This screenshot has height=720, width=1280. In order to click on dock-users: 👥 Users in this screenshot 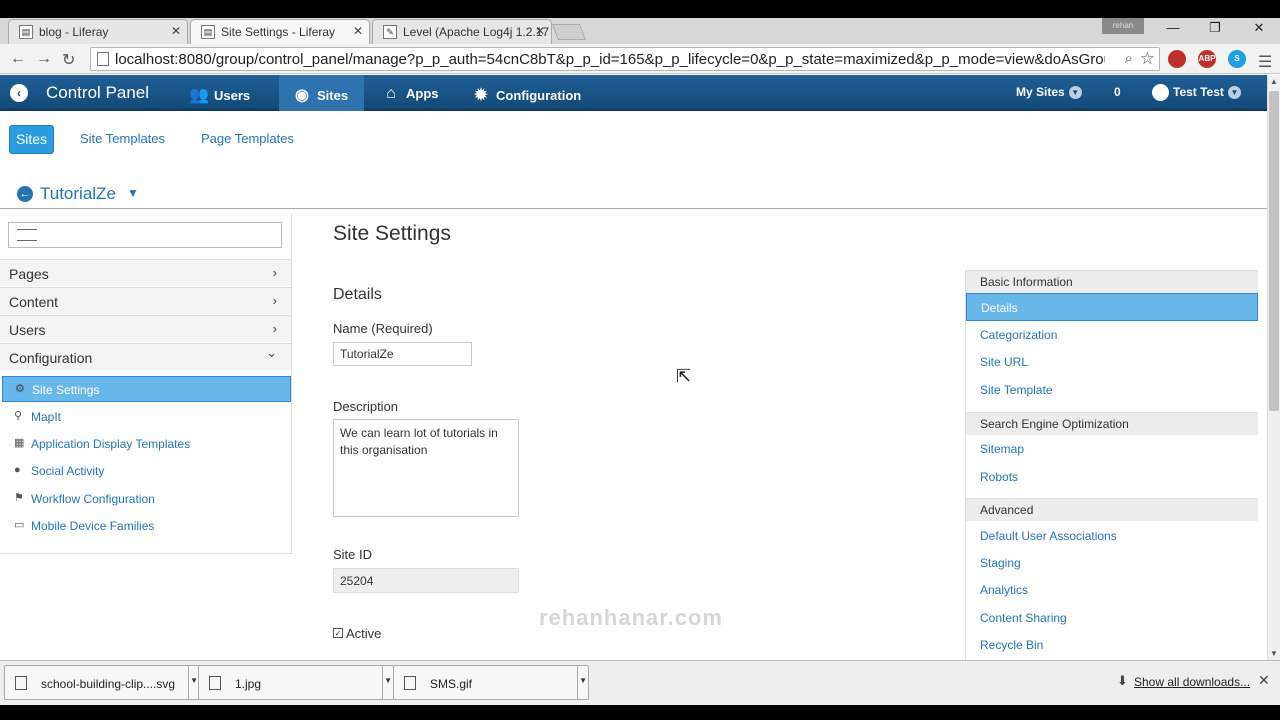, I will do `click(224, 93)`.